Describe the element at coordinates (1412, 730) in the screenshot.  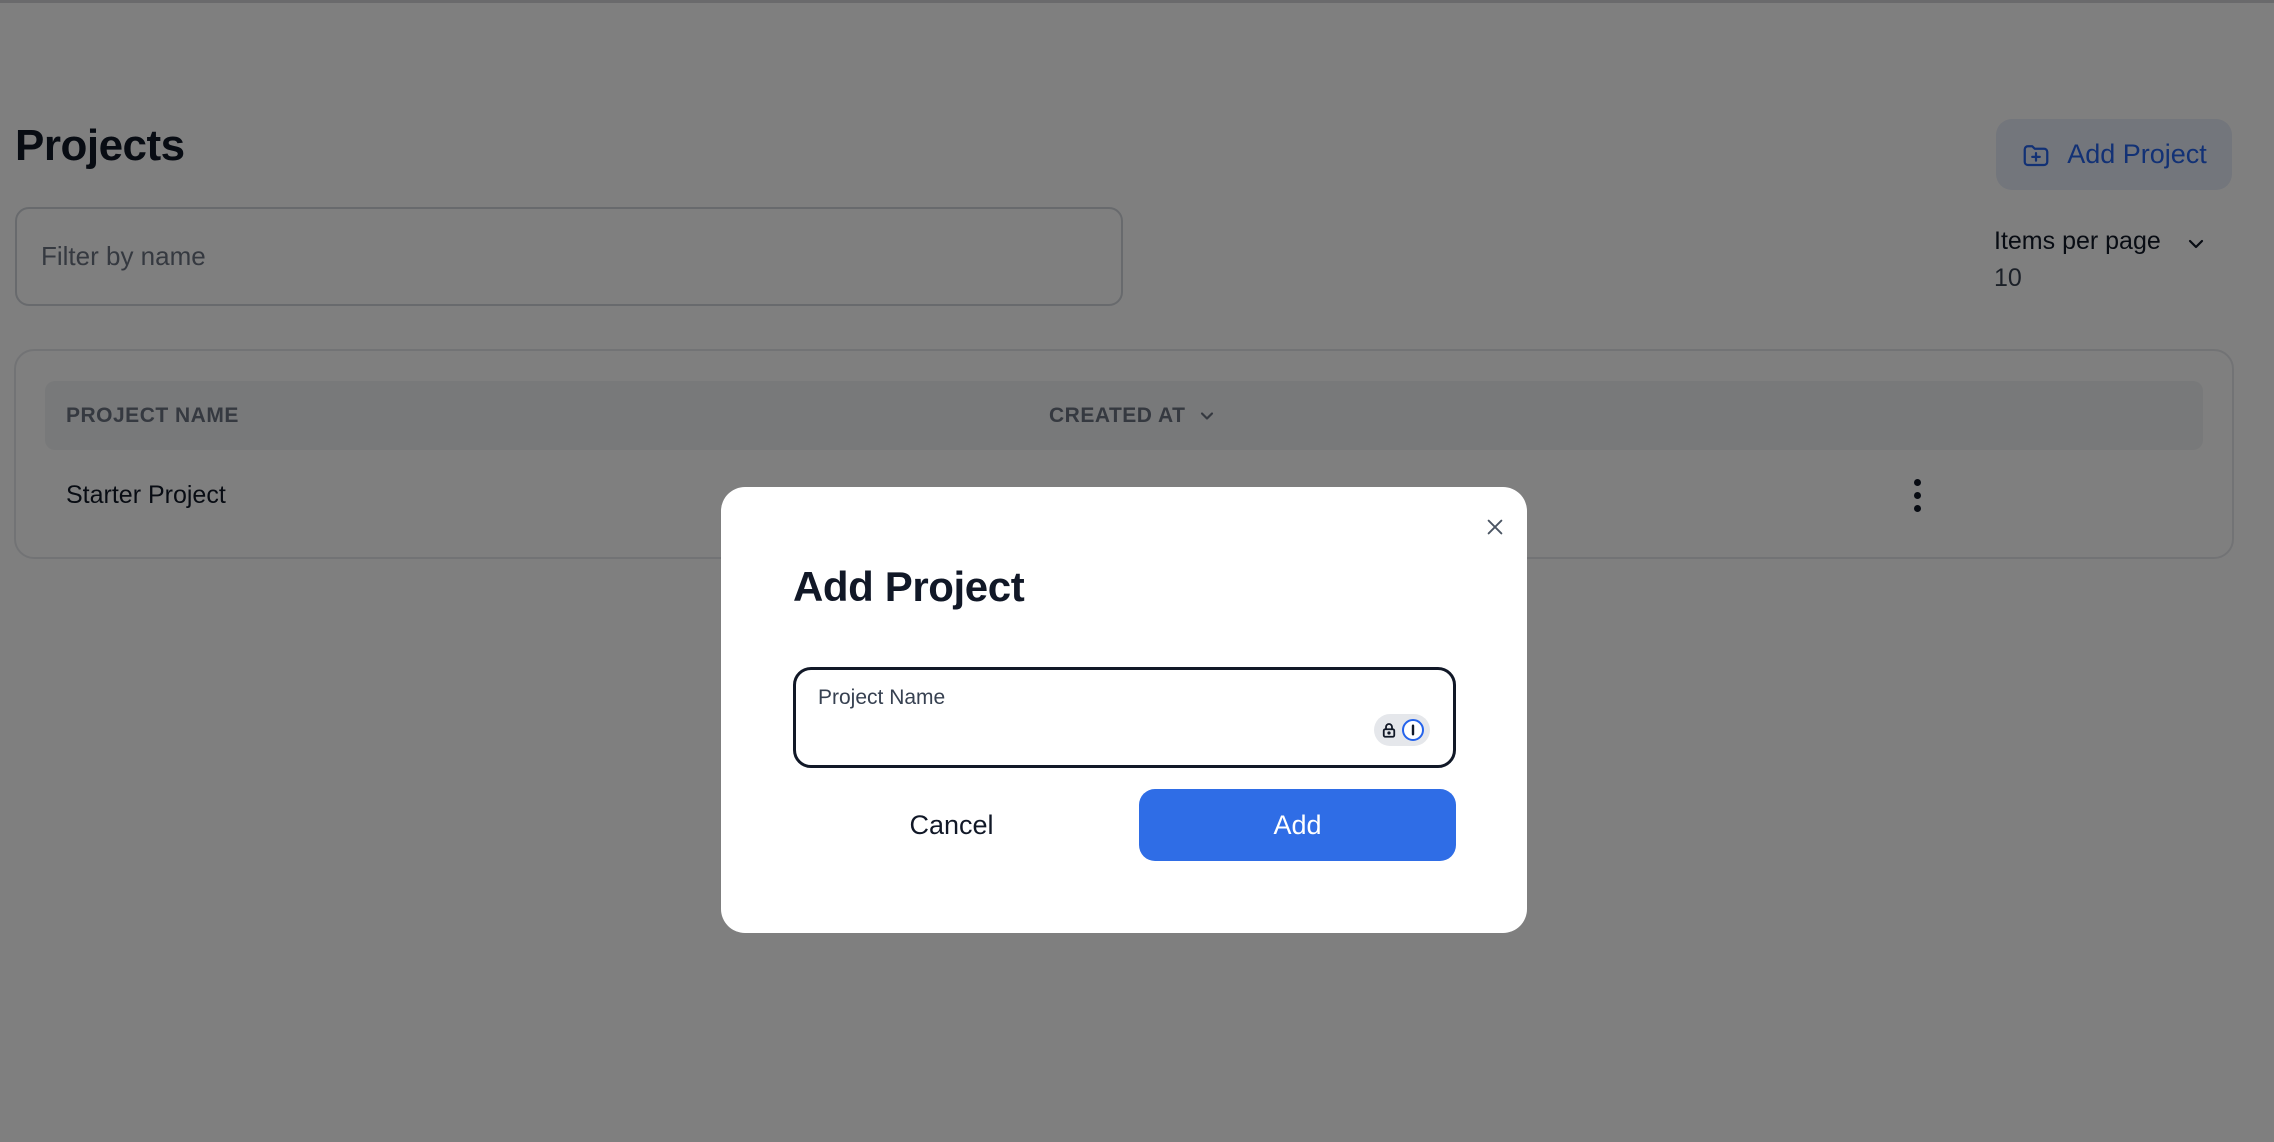
I see `password-manager-icon` at that location.